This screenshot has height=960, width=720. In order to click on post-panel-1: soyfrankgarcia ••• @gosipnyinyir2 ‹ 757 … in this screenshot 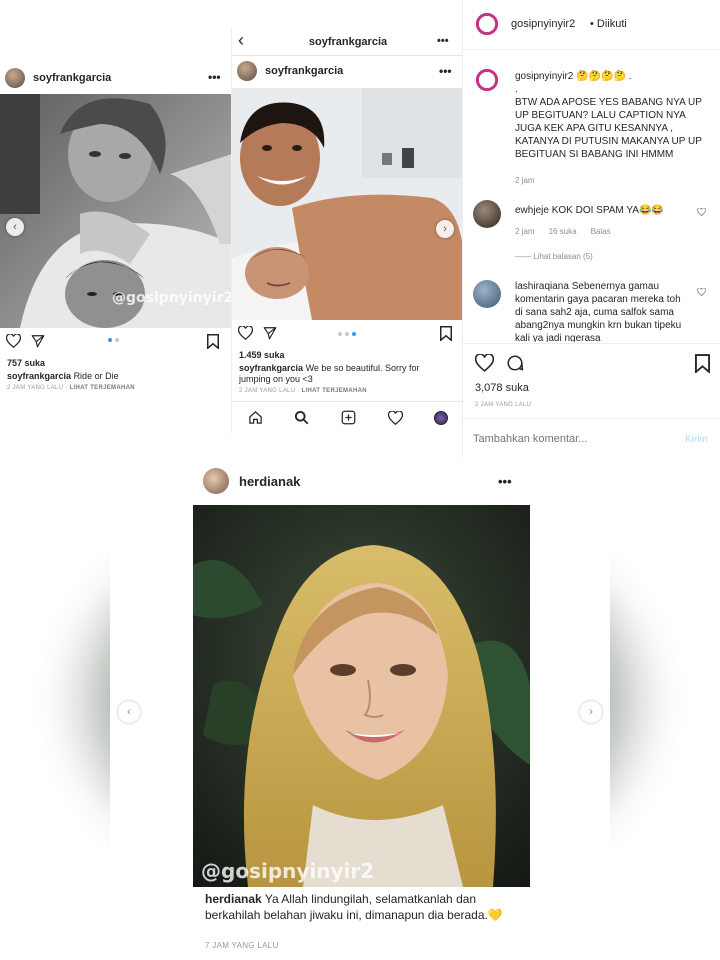, I will do `click(116, 230)`.